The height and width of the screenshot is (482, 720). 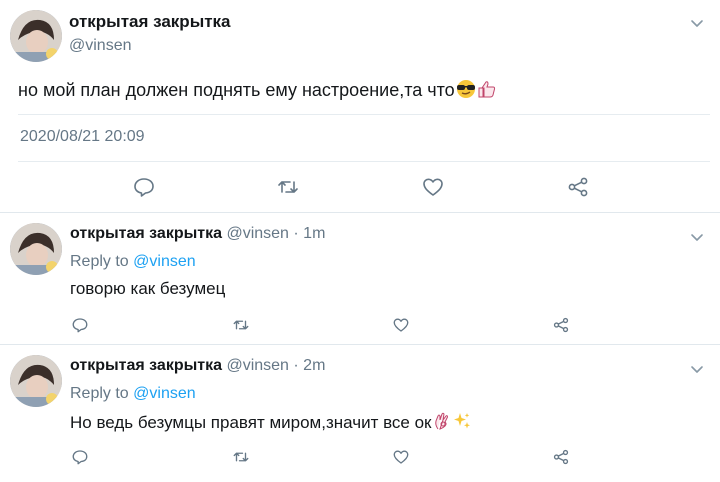 What do you see at coordinates (276, 233) in the screenshot?
I see `handle-and-time: @vinsen · 1m` at bounding box center [276, 233].